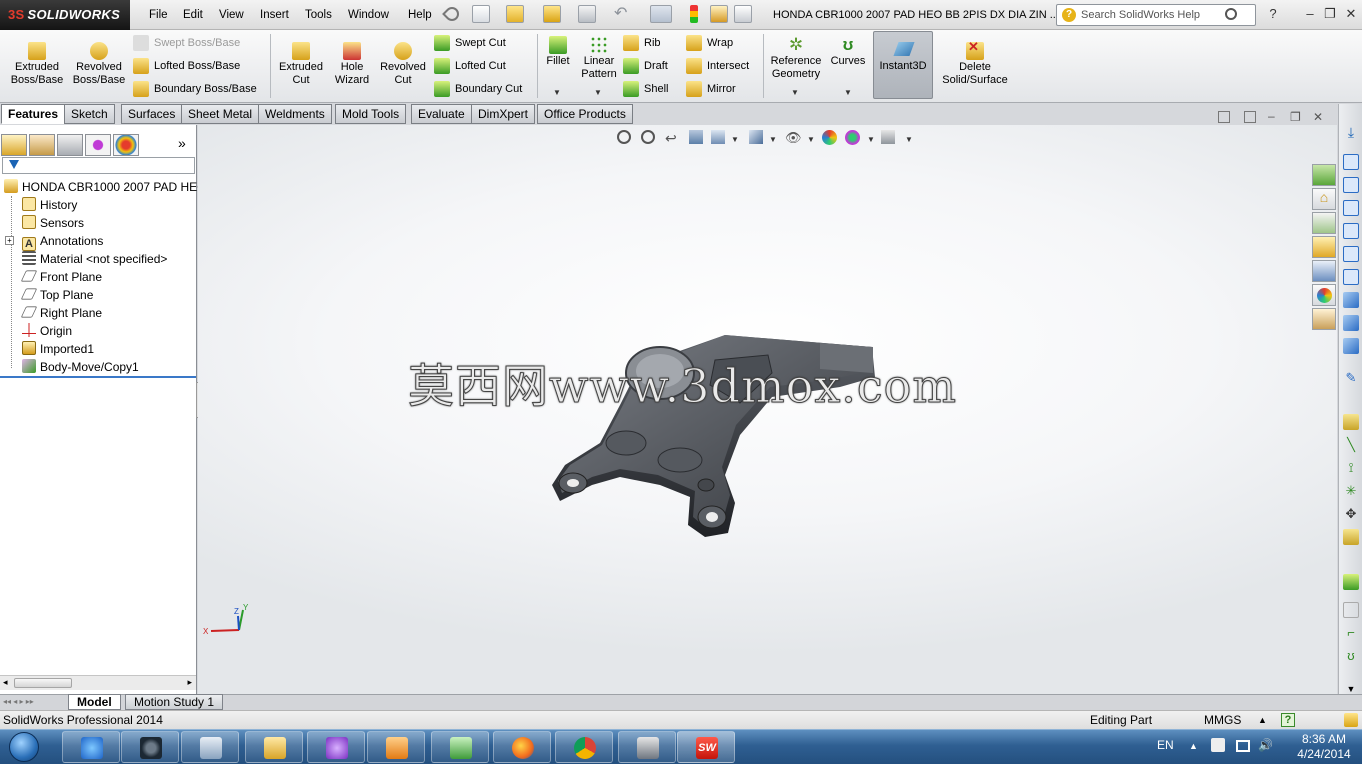 This screenshot has height=764, width=1362. I want to click on draft-button: Draft, so click(645, 66).